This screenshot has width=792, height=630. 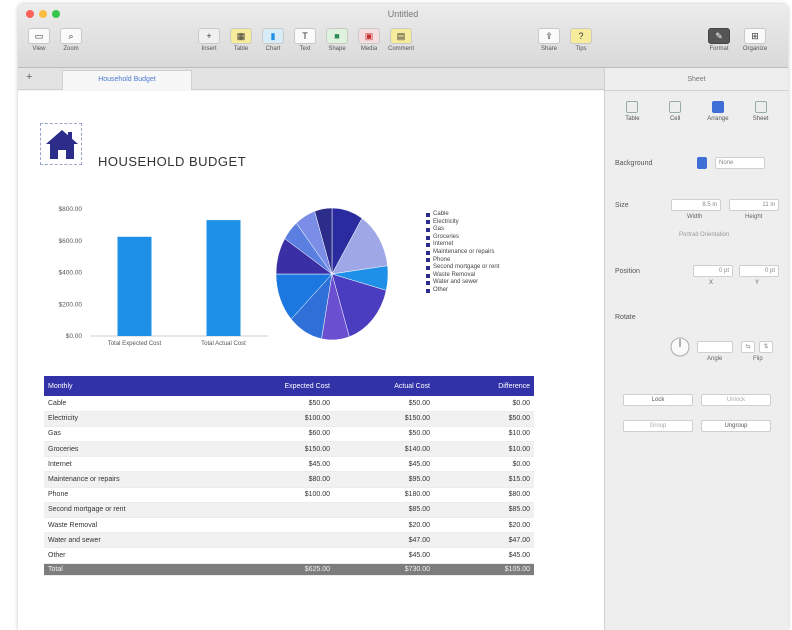 What do you see at coordinates (581, 40) in the screenshot?
I see `tips-button: ? Tips` at bounding box center [581, 40].